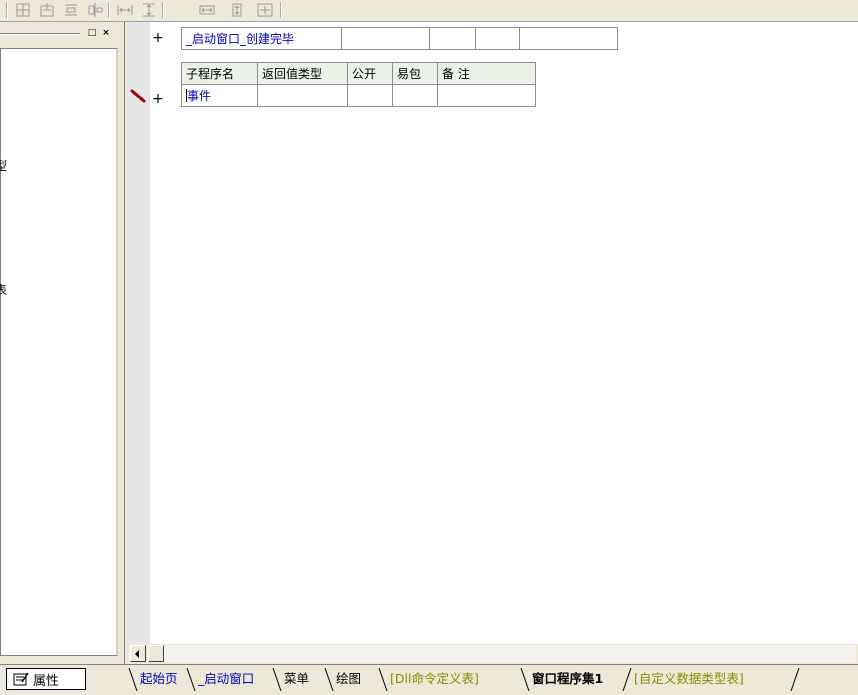 The width and height of the screenshot is (858, 695). What do you see at coordinates (4, 290) in the screenshot?
I see `left-panel-text: 表` at bounding box center [4, 290].